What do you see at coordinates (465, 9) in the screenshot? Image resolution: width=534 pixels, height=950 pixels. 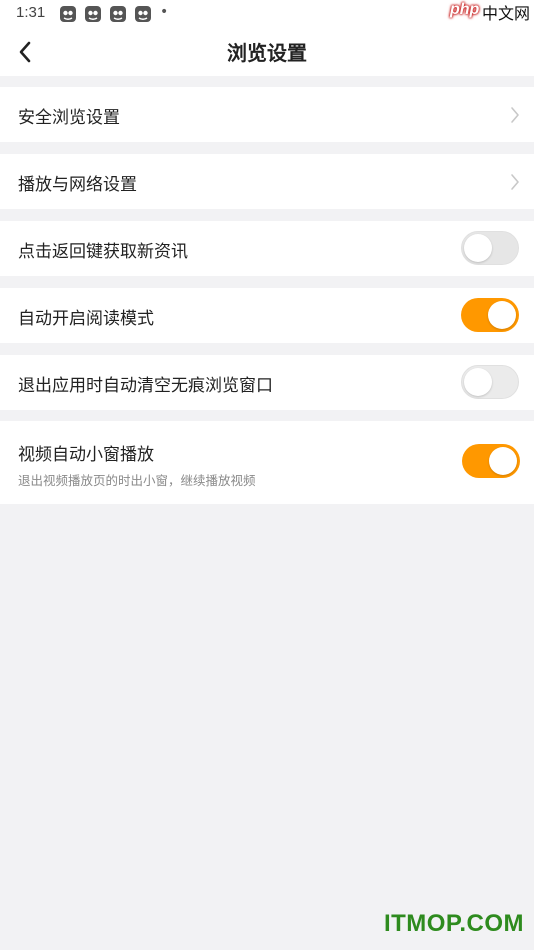 I see `php-watermark-logo: php` at bounding box center [465, 9].